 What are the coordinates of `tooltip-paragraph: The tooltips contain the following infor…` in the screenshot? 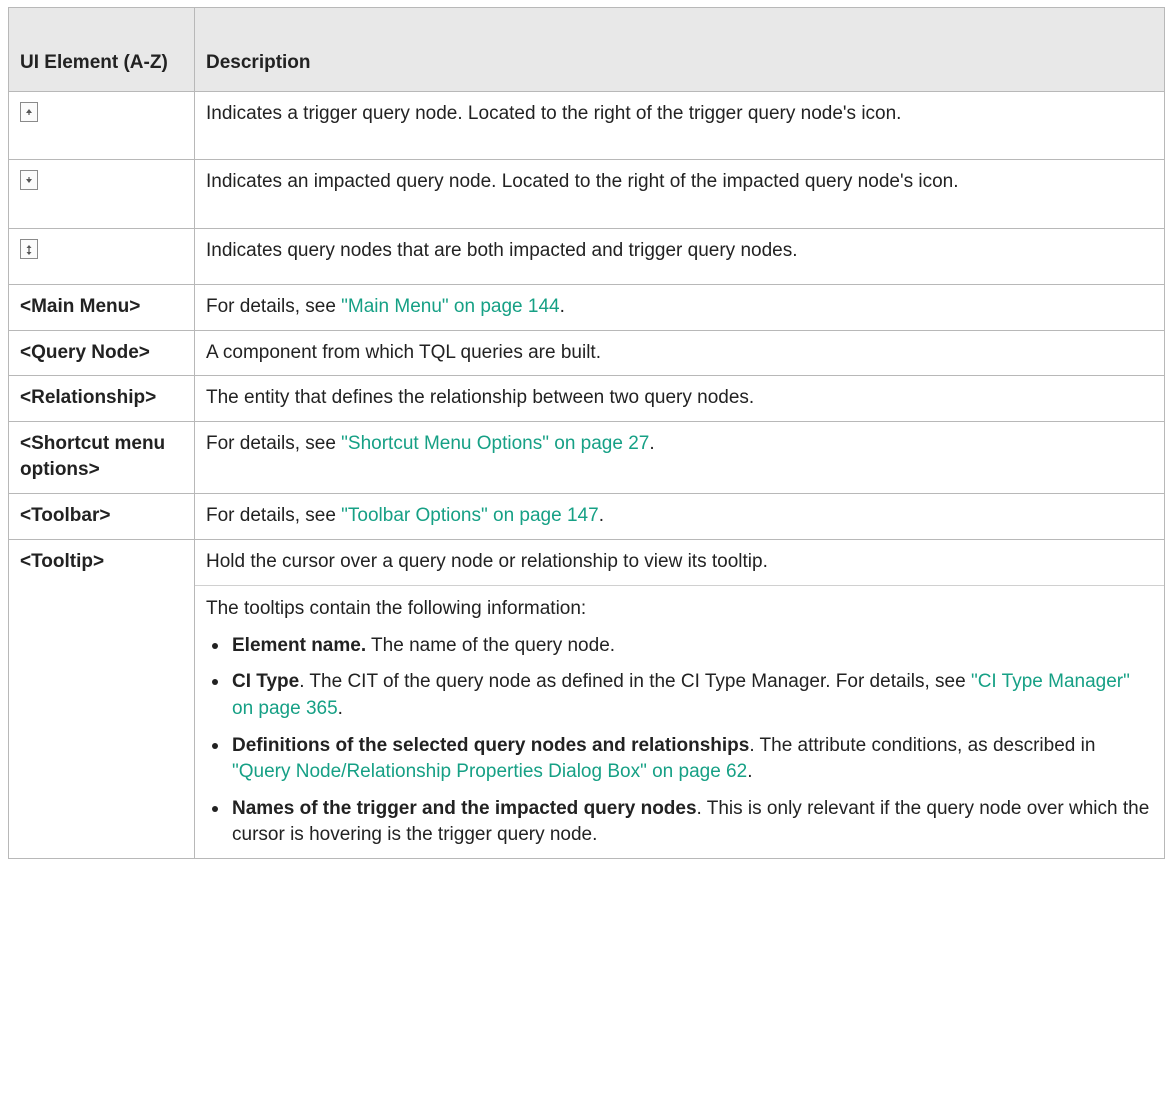 It's located at (396, 609).